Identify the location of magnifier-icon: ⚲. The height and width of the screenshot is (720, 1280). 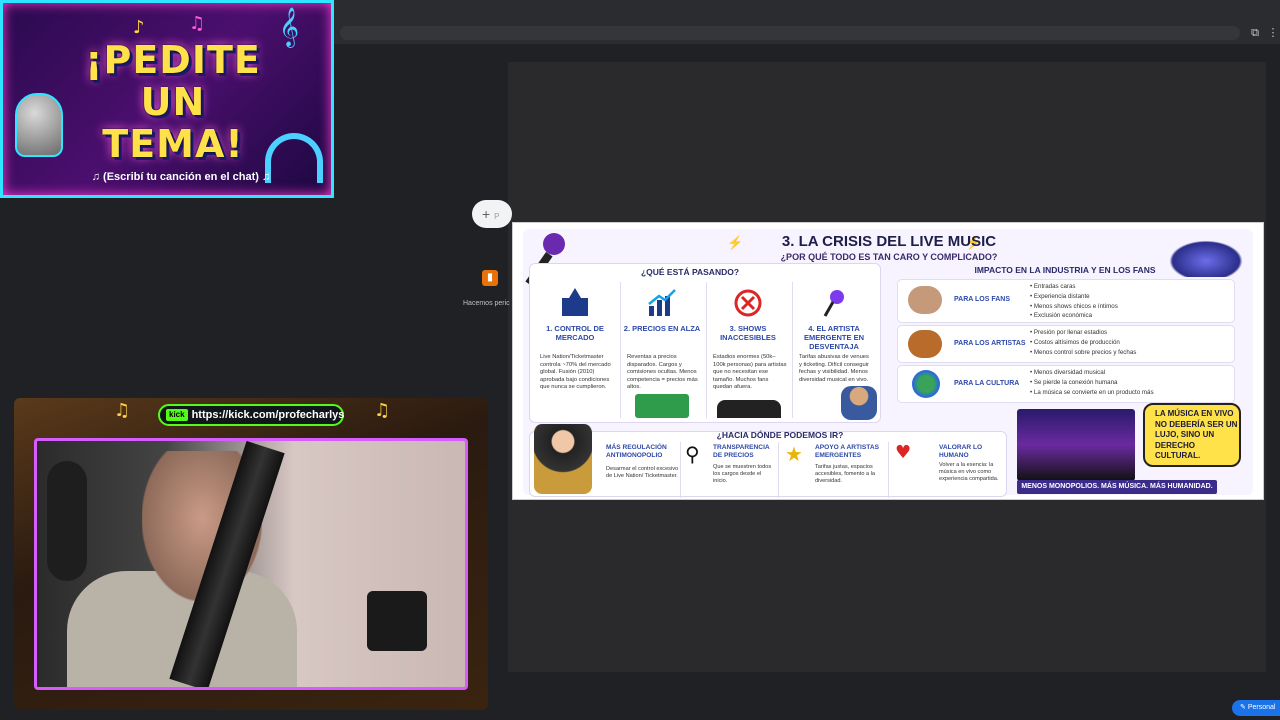
(692, 454).